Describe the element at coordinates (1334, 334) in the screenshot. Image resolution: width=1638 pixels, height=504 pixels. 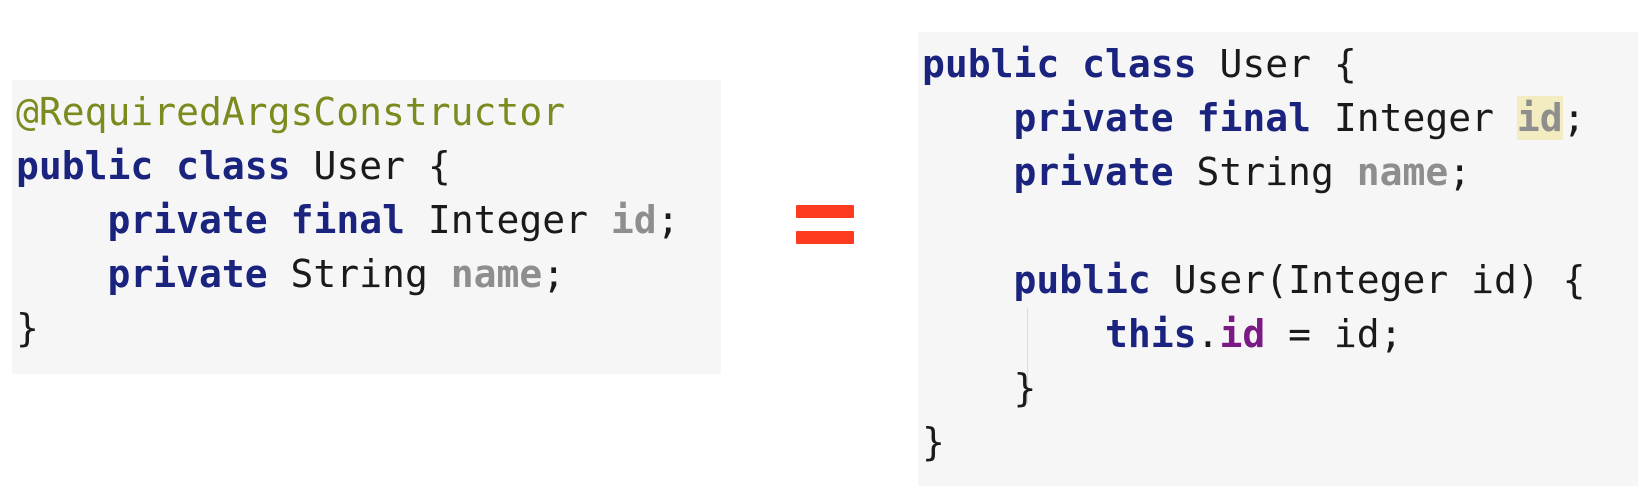
I see `assignment-rest: = id;` at that location.